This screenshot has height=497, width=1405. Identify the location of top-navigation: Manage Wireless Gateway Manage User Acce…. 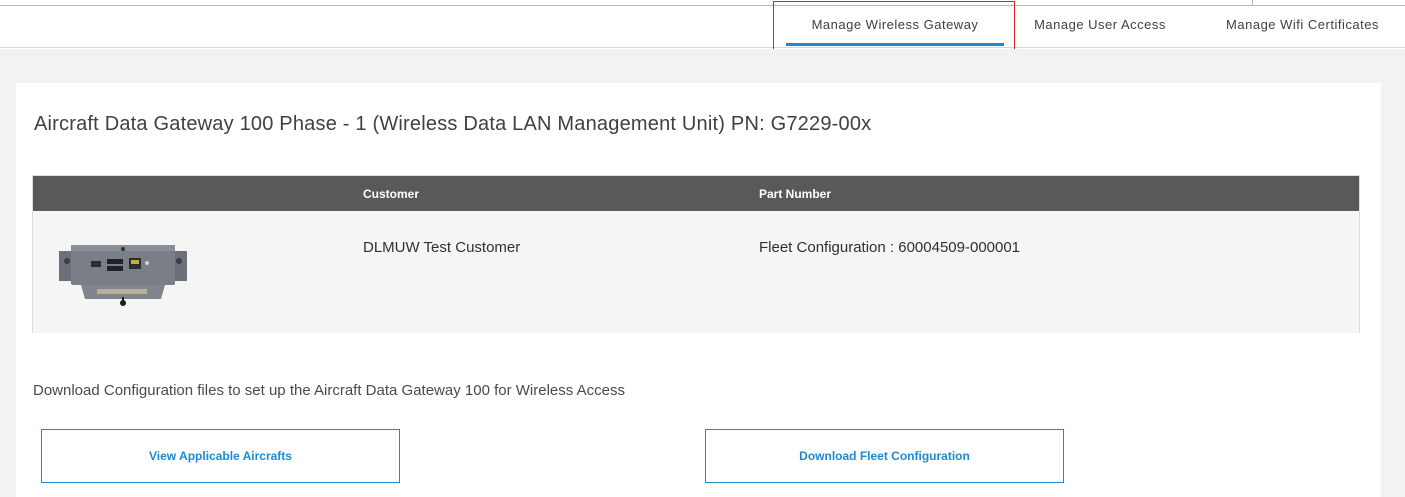
(702, 27).